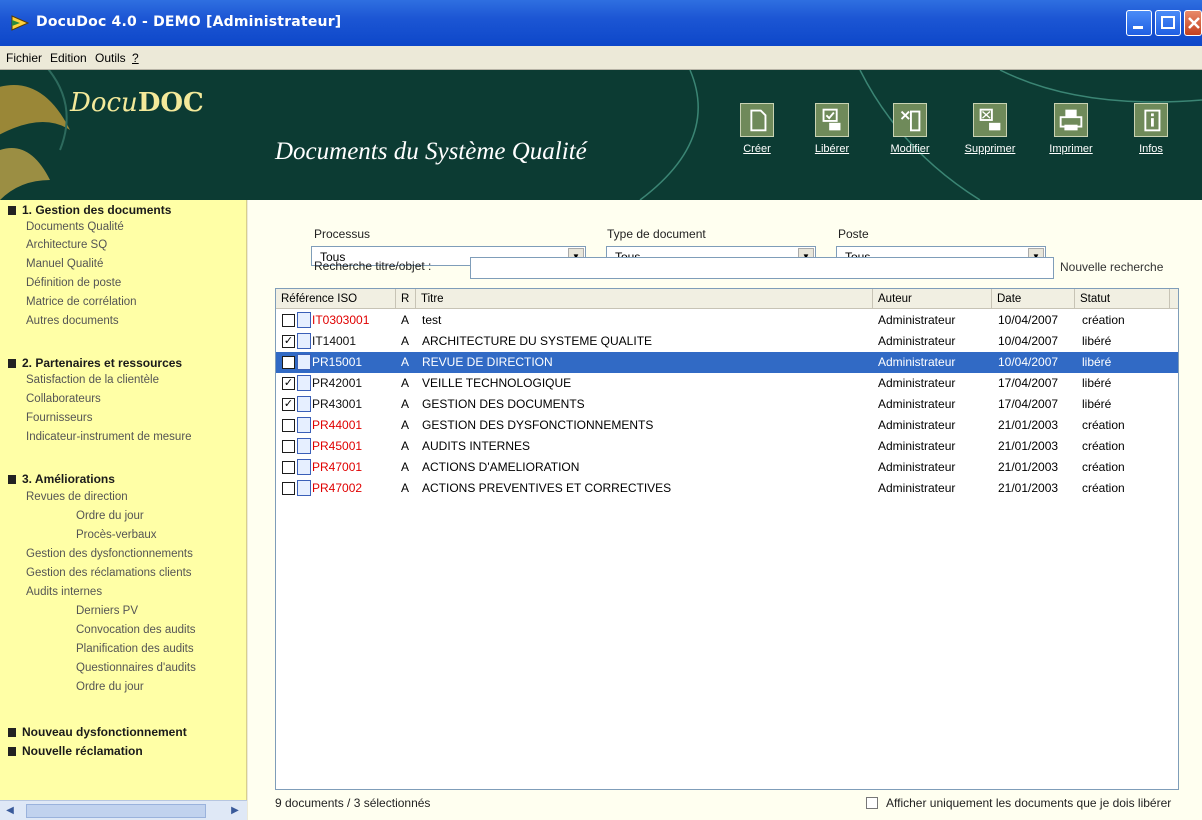  Describe the element at coordinates (137, 103) in the screenshot. I see `app-logo: DocuDOC` at that location.